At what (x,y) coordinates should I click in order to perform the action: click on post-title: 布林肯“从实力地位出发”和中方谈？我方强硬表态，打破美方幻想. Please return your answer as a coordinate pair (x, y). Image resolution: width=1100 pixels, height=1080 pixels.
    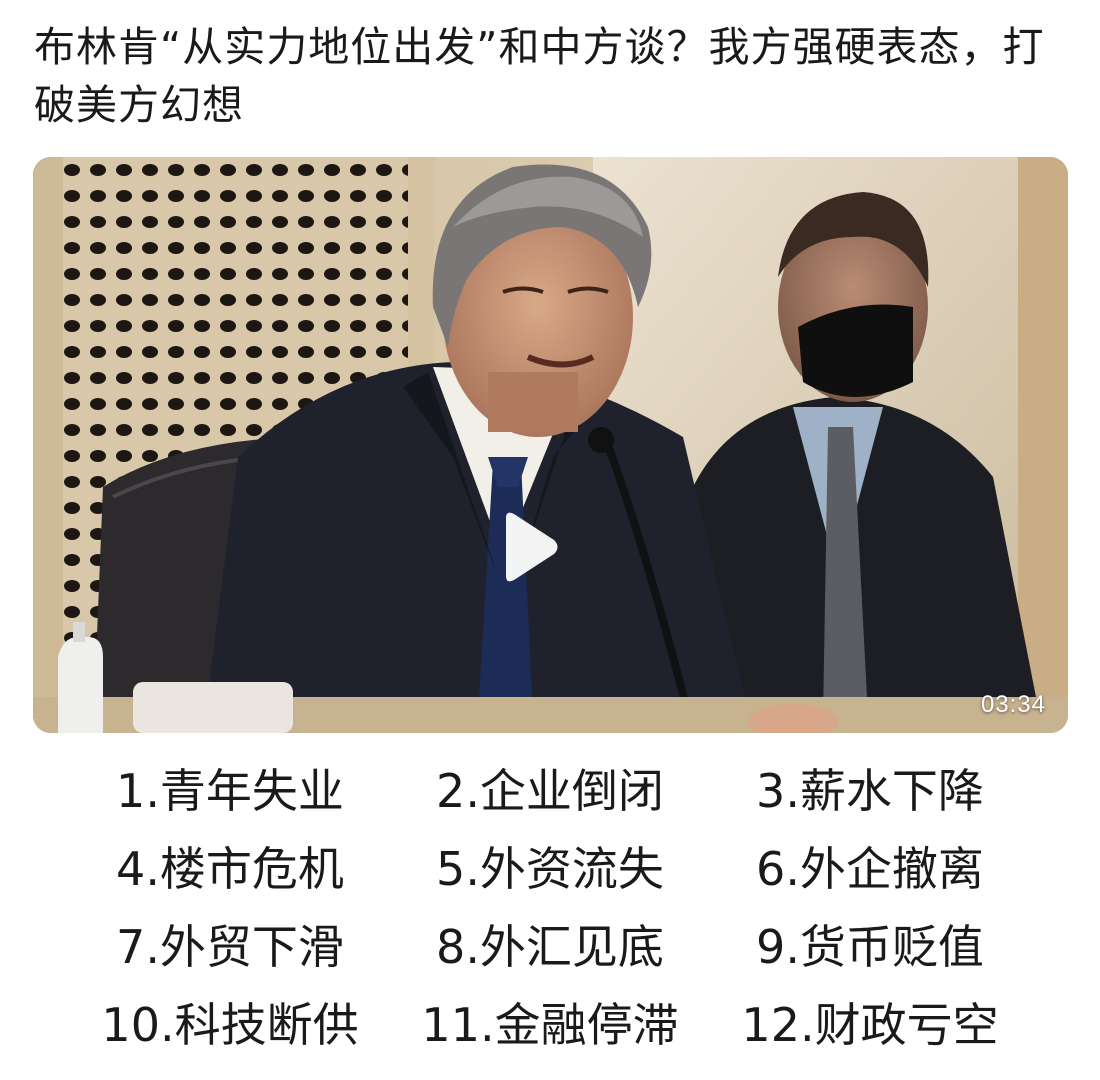
    Looking at the image, I should click on (554, 76).